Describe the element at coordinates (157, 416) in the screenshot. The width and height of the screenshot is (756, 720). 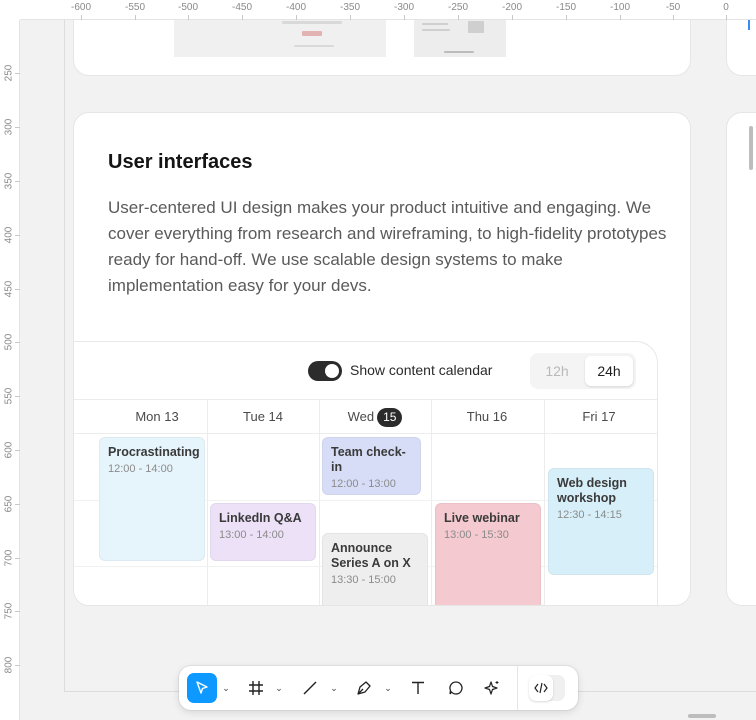
I see `day-header-mon: Mon 13` at that location.